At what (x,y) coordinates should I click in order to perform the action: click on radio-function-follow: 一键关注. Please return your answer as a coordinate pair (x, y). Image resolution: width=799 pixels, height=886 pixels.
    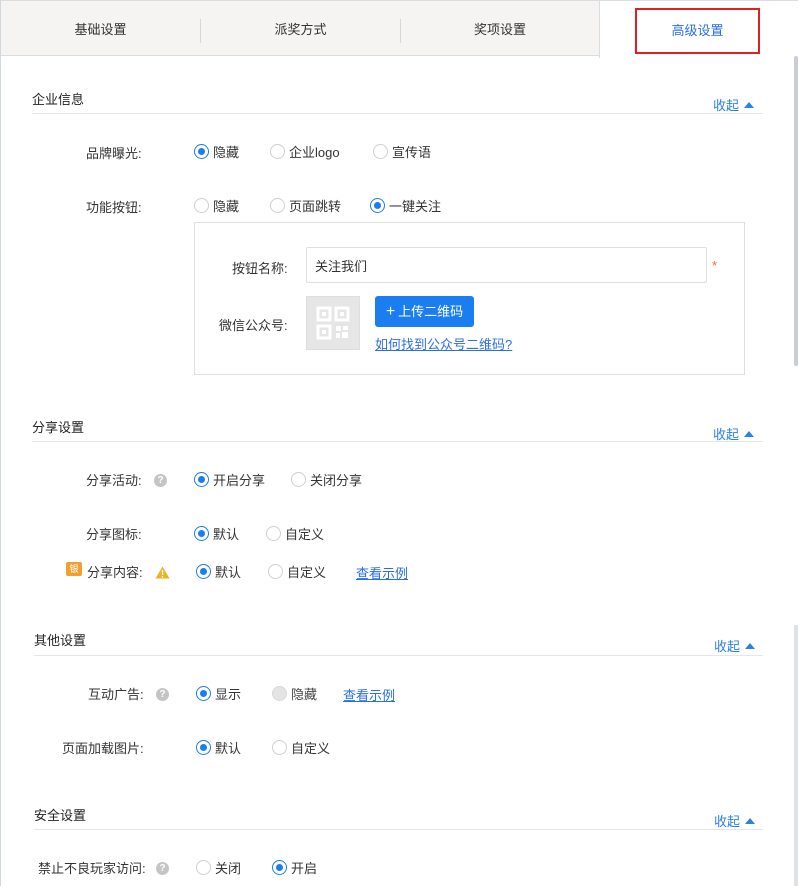
    Looking at the image, I should click on (405, 205).